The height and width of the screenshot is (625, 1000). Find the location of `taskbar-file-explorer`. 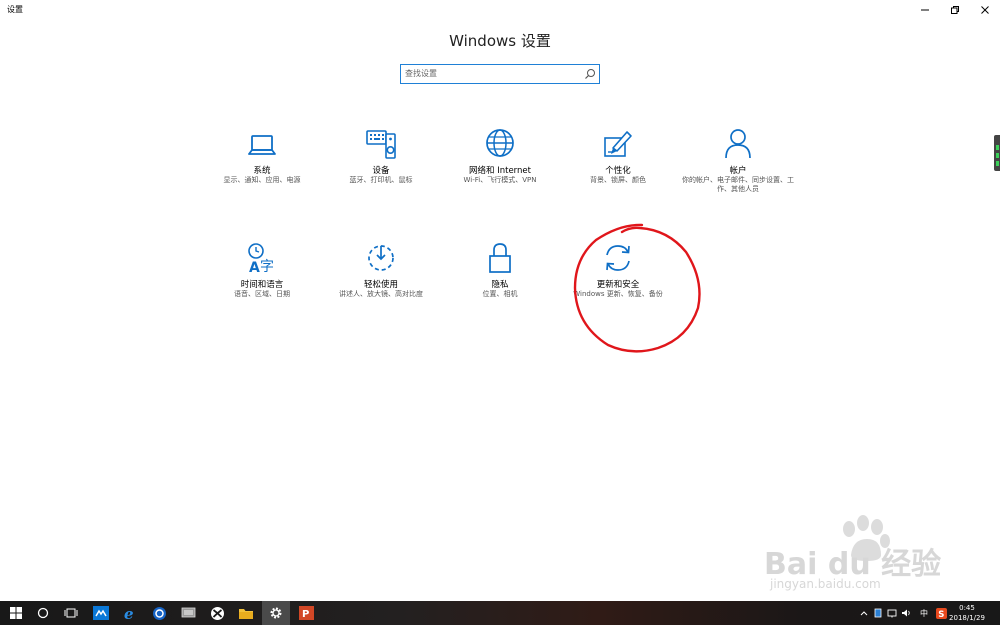

taskbar-file-explorer is located at coordinates (246, 613).